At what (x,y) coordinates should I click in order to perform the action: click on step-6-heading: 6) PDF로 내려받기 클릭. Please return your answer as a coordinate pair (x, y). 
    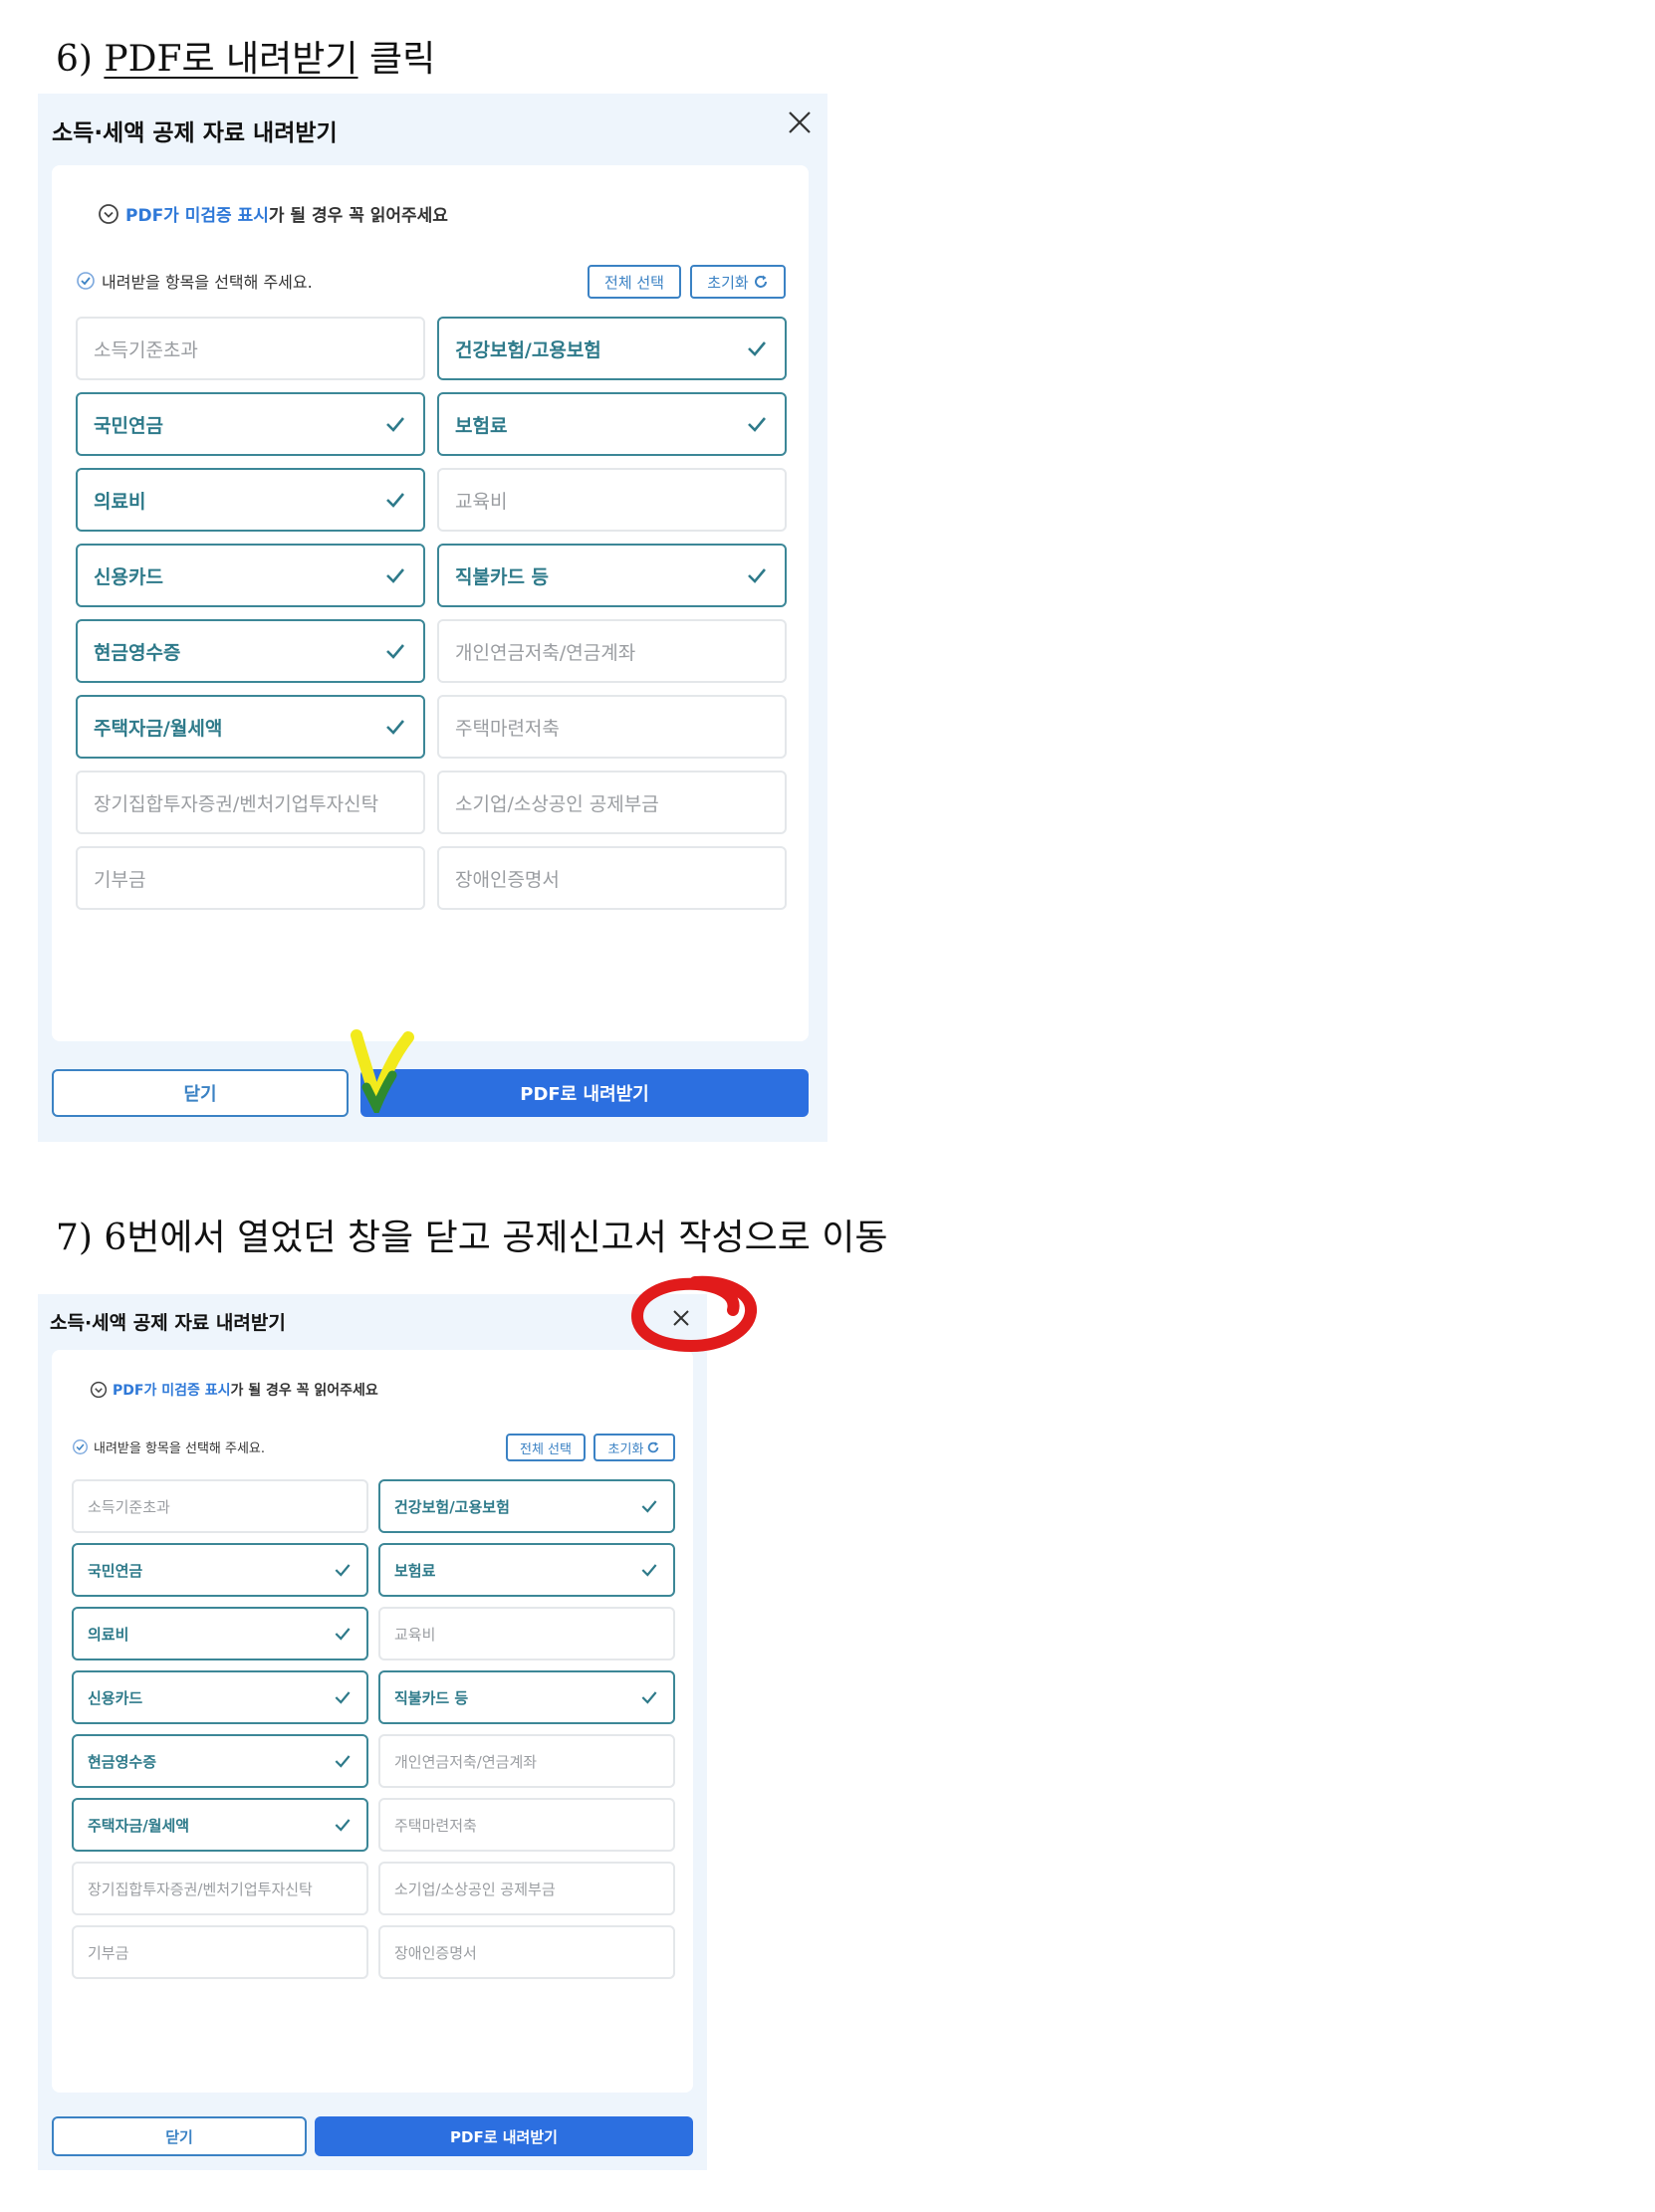
    Looking at the image, I should click on (245, 56).